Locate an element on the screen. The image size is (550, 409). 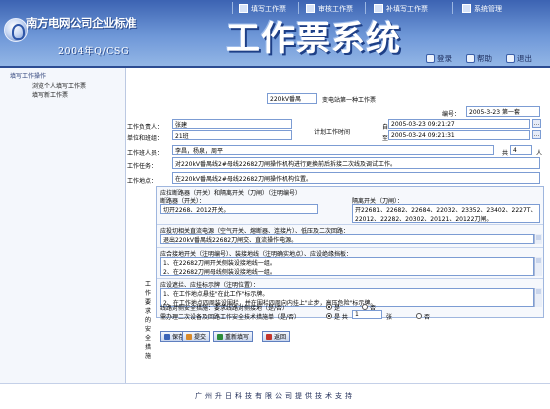
login-label: 登录 is located at coordinates (444, 58).